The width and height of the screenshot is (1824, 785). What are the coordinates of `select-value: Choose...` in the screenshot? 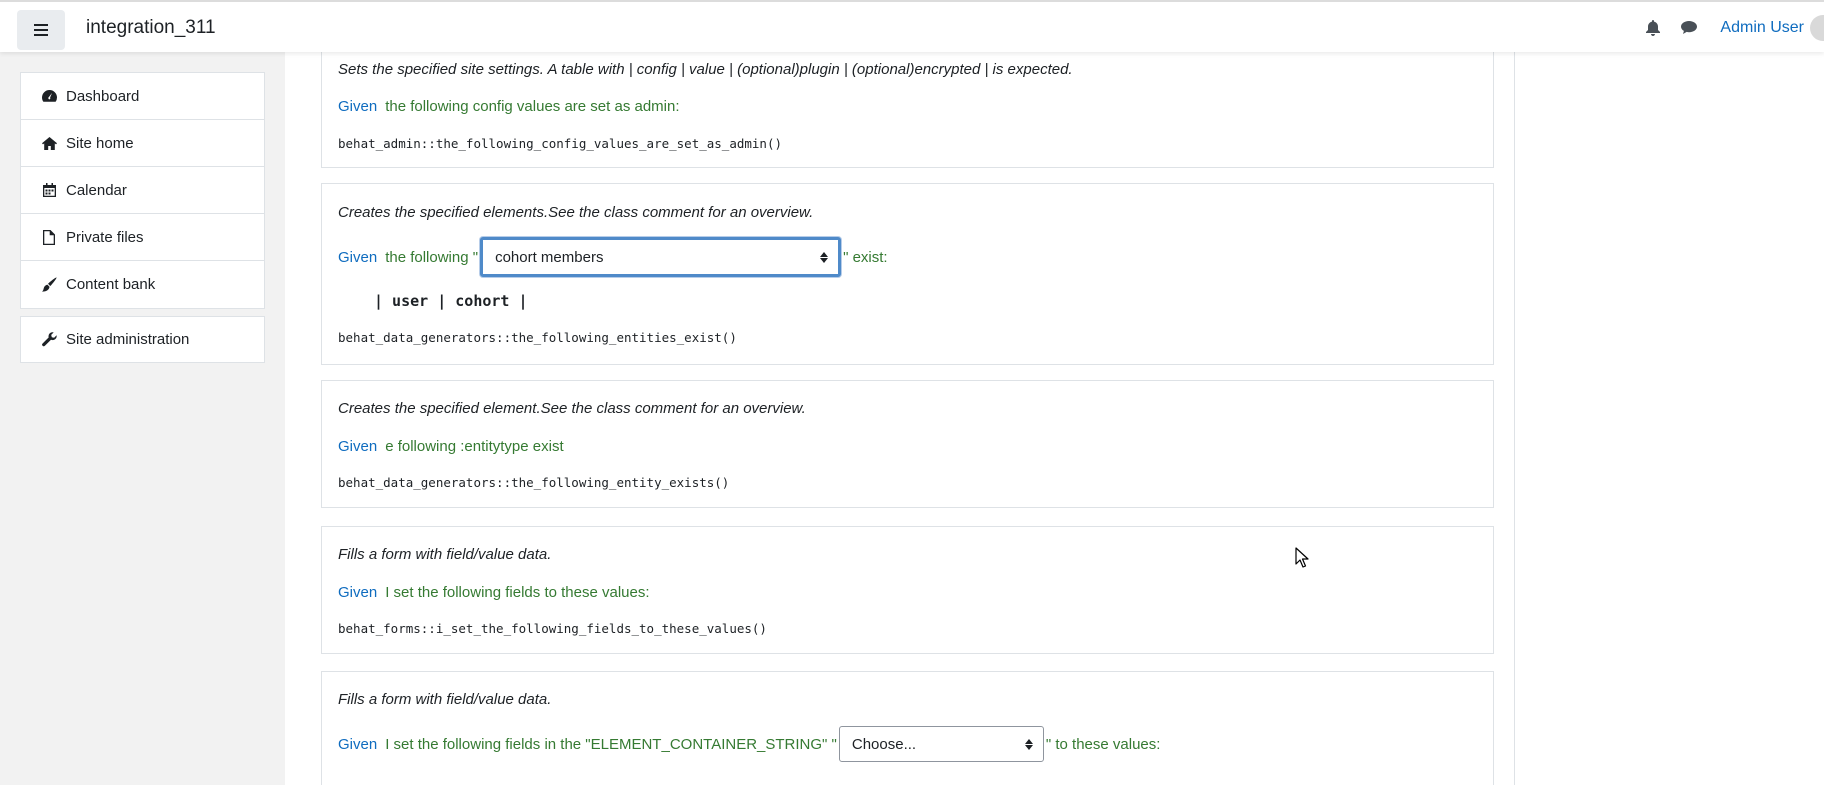 It's located at (884, 744).